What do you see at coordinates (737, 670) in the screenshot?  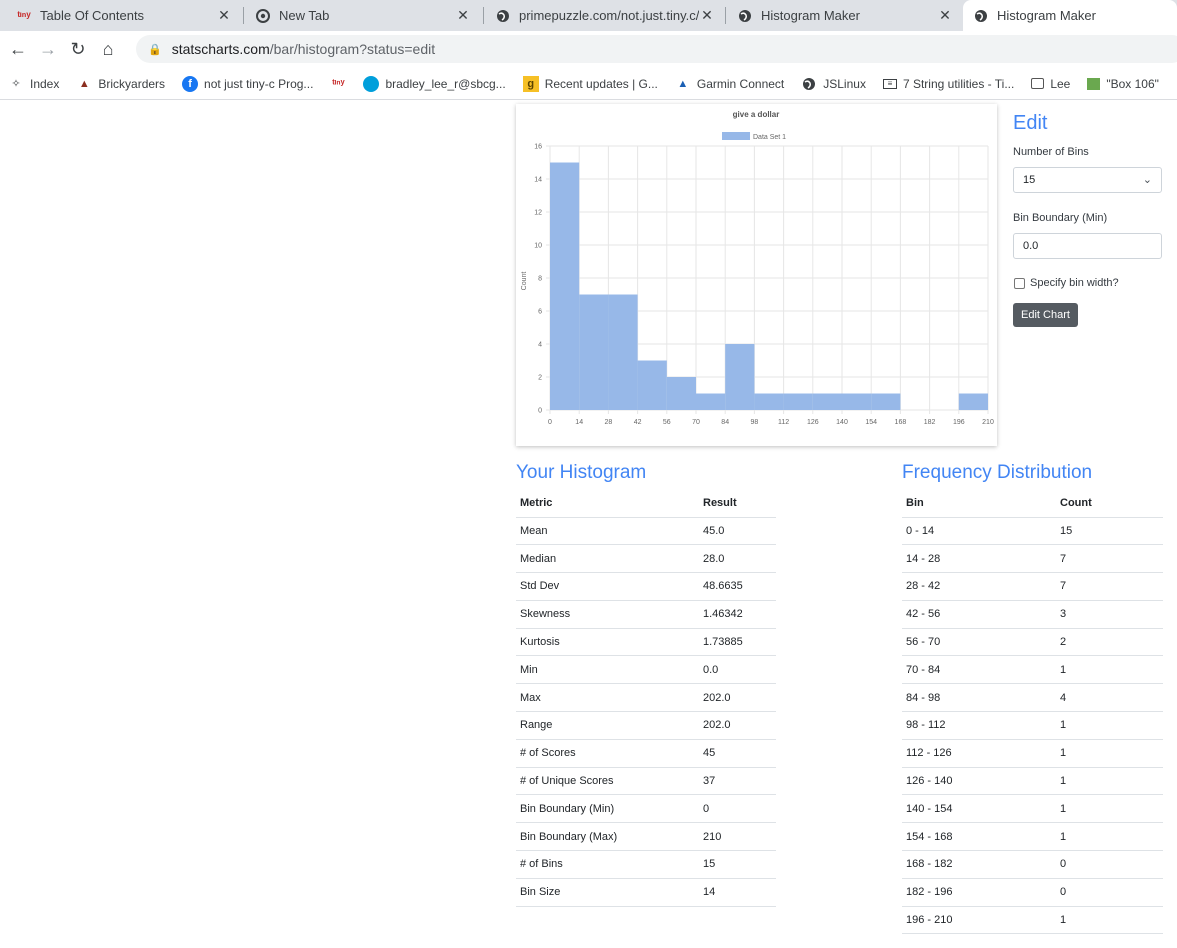 I see `table-cell-value: 0.0` at bounding box center [737, 670].